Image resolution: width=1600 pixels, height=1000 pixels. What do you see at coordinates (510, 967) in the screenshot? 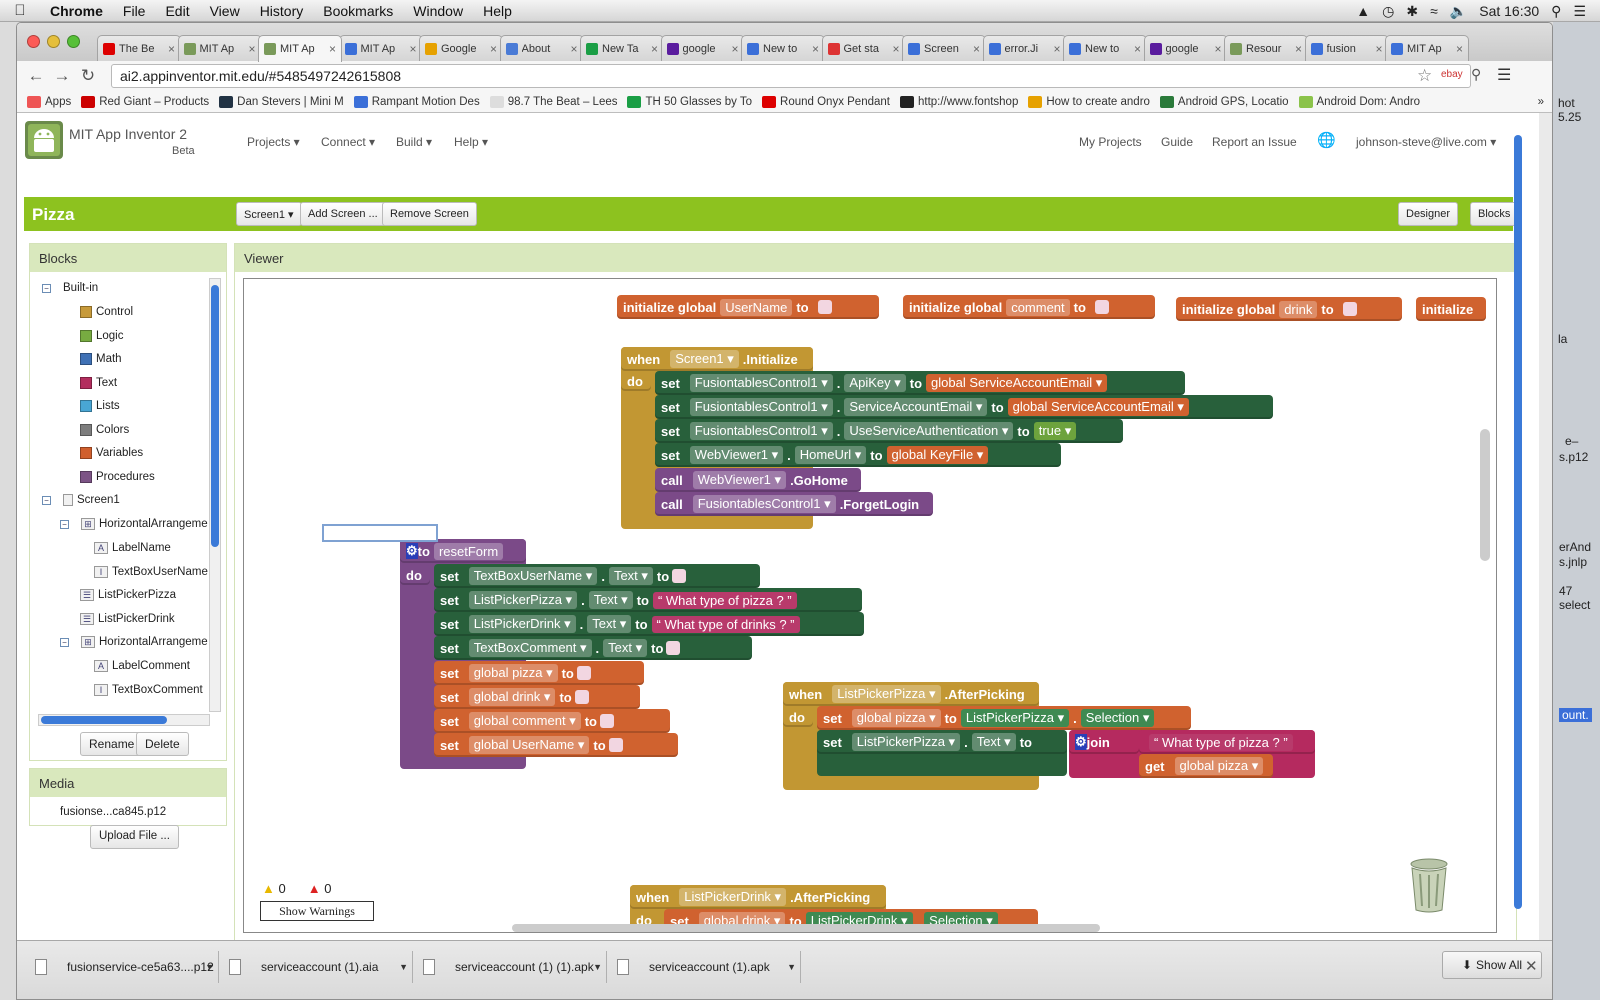
I see `download-item: serviceaccount (1) (1).apk ▼` at bounding box center [510, 967].